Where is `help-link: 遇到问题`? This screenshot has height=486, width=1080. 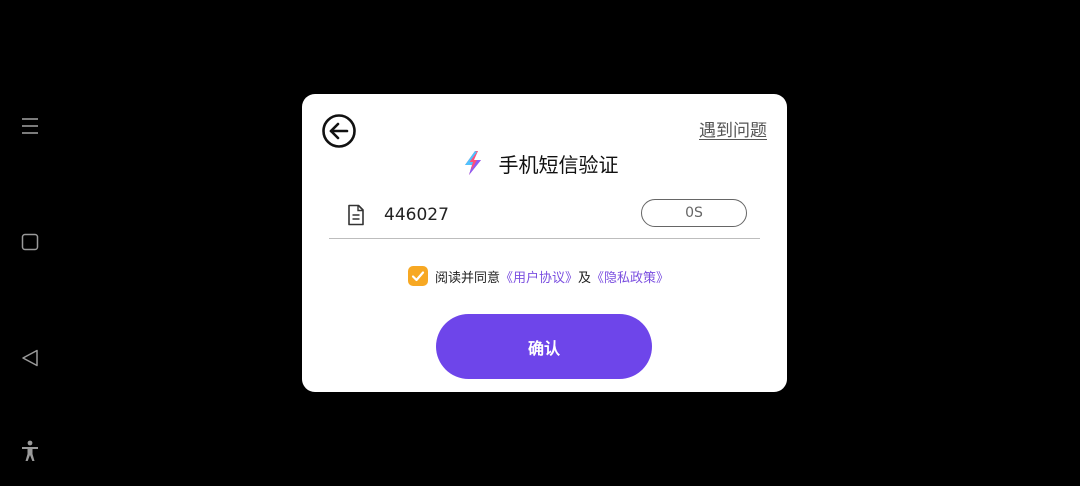
help-link: 遇到问题 is located at coordinates (733, 128).